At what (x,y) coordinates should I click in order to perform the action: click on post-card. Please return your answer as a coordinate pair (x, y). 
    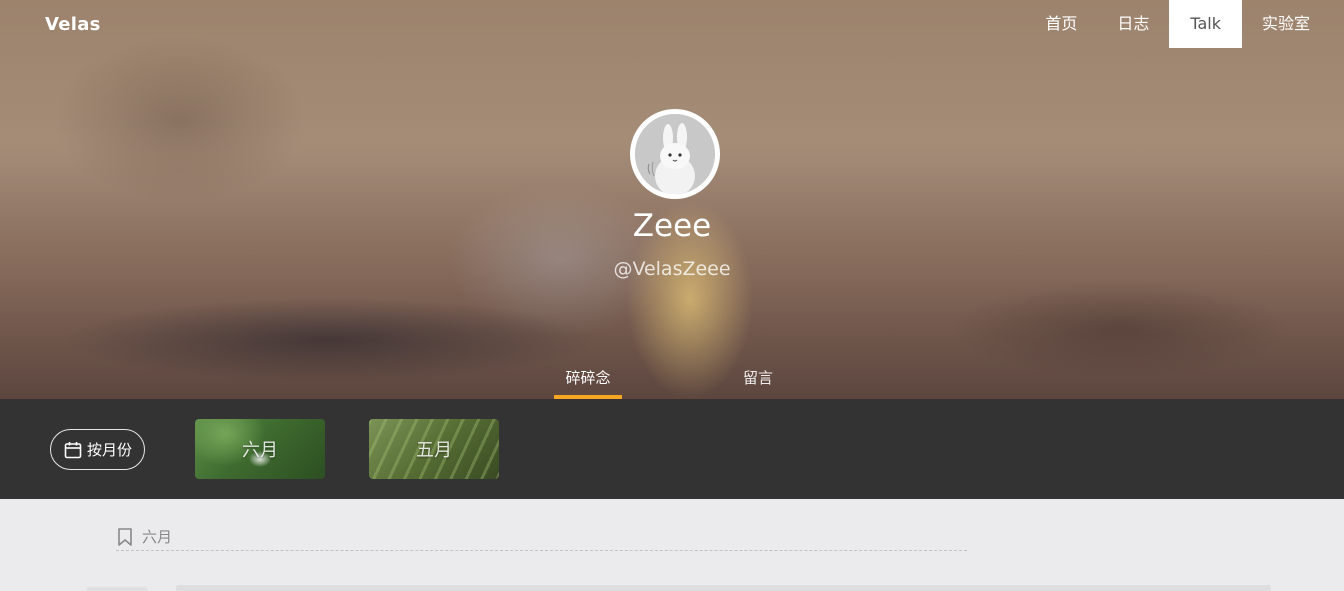
    Looking at the image, I should click on (723, 588).